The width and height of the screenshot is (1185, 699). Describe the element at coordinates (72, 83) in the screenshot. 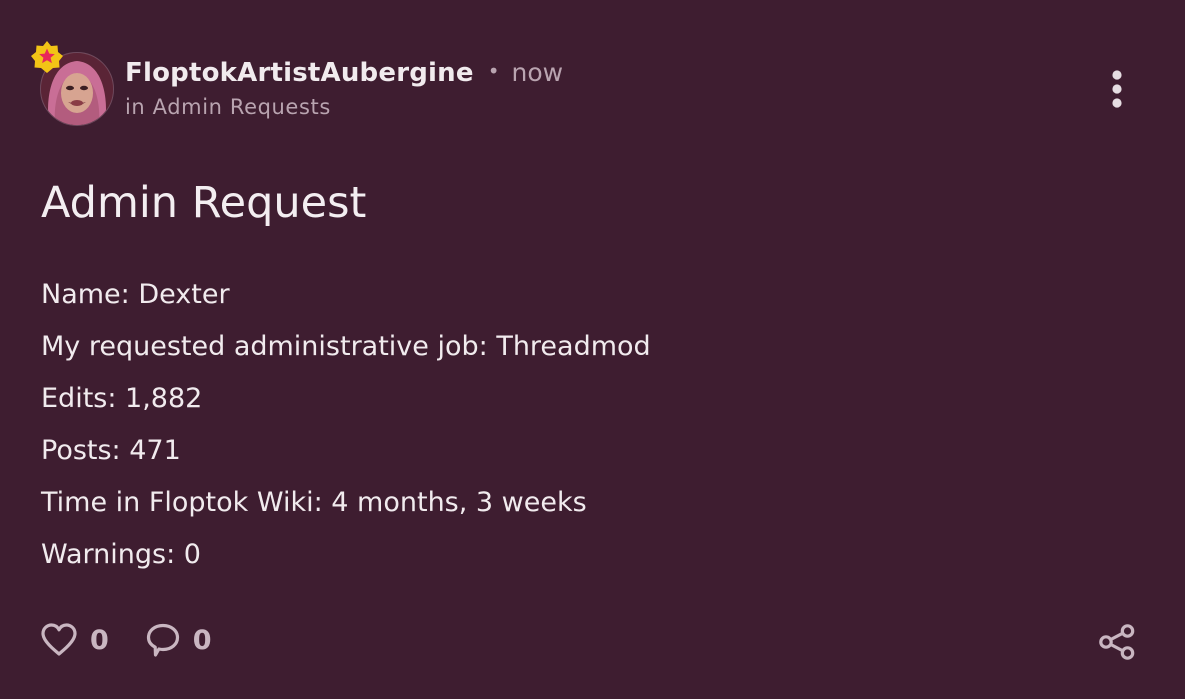

I see `author-avatar-wrapper` at that location.